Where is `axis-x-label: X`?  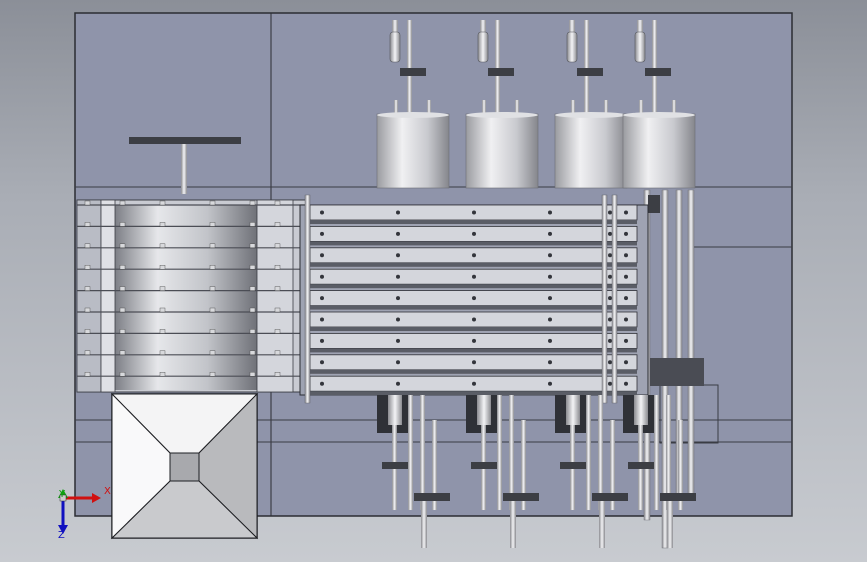
axis-x-label: X is located at coordinates (107, 491).